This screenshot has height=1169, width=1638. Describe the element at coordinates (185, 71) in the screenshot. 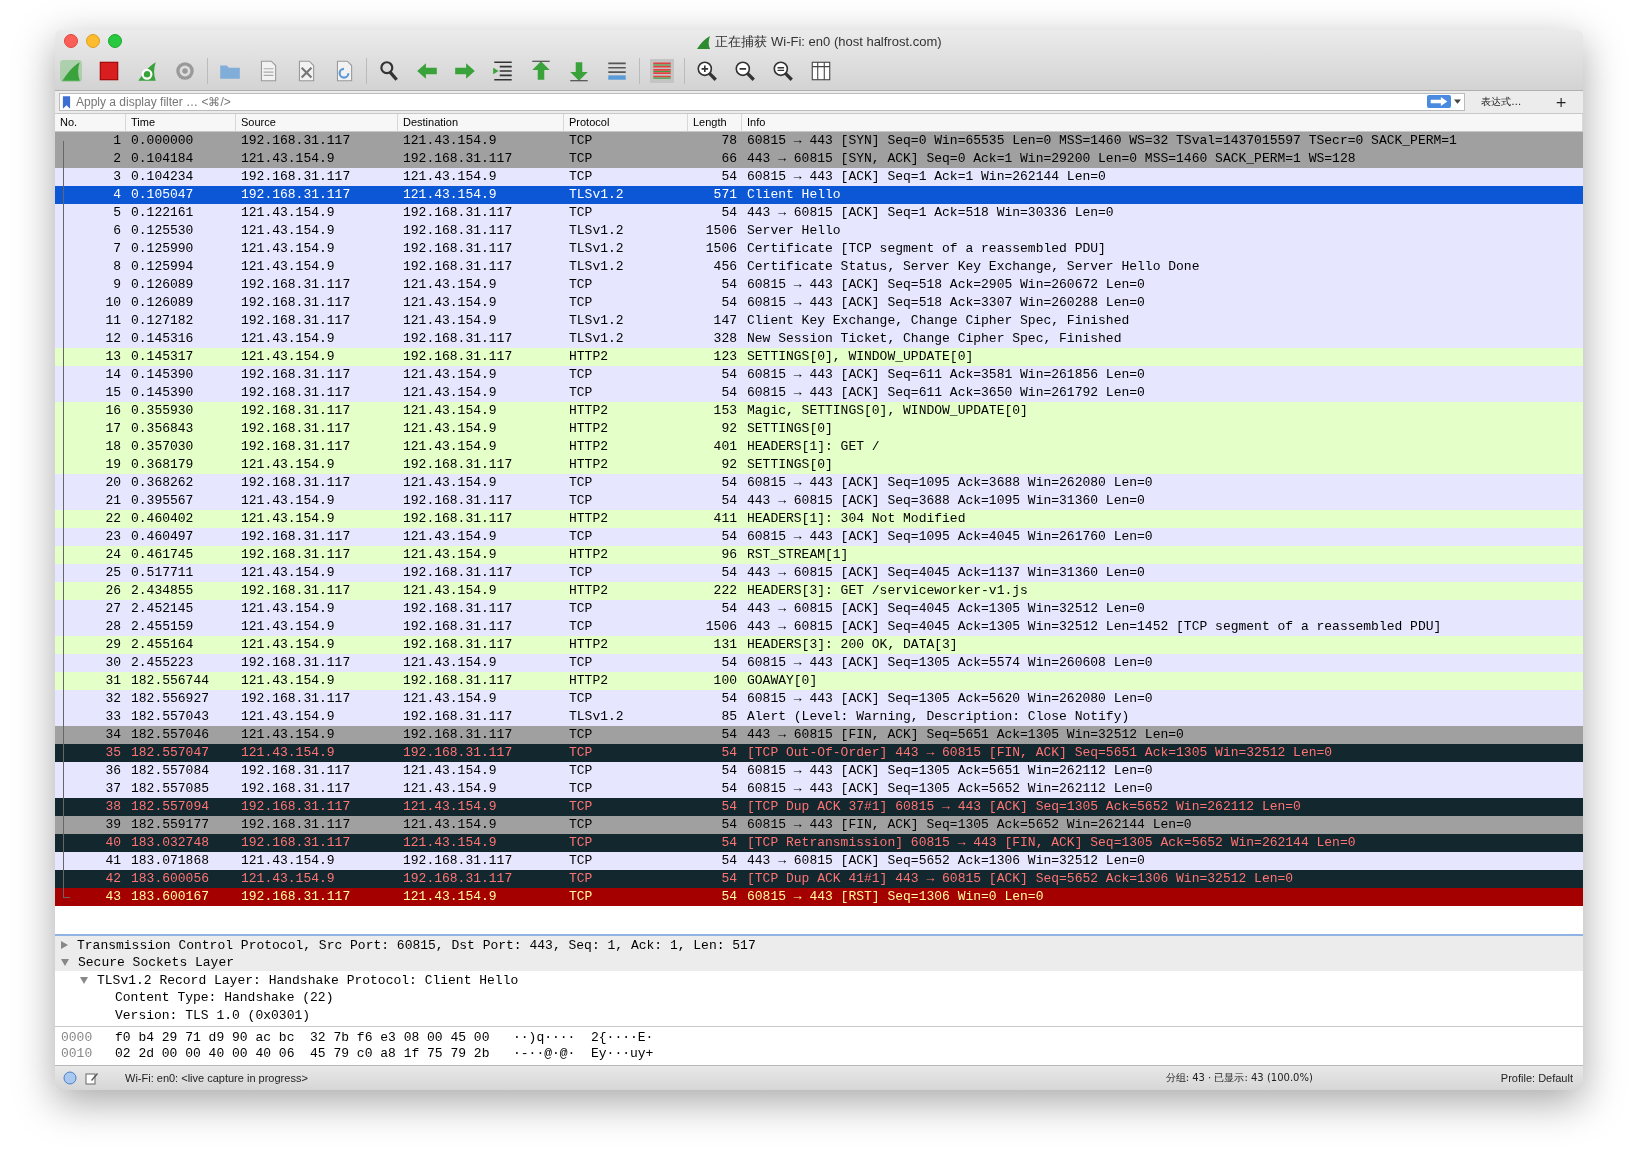

I see `gear-icon` at that location.